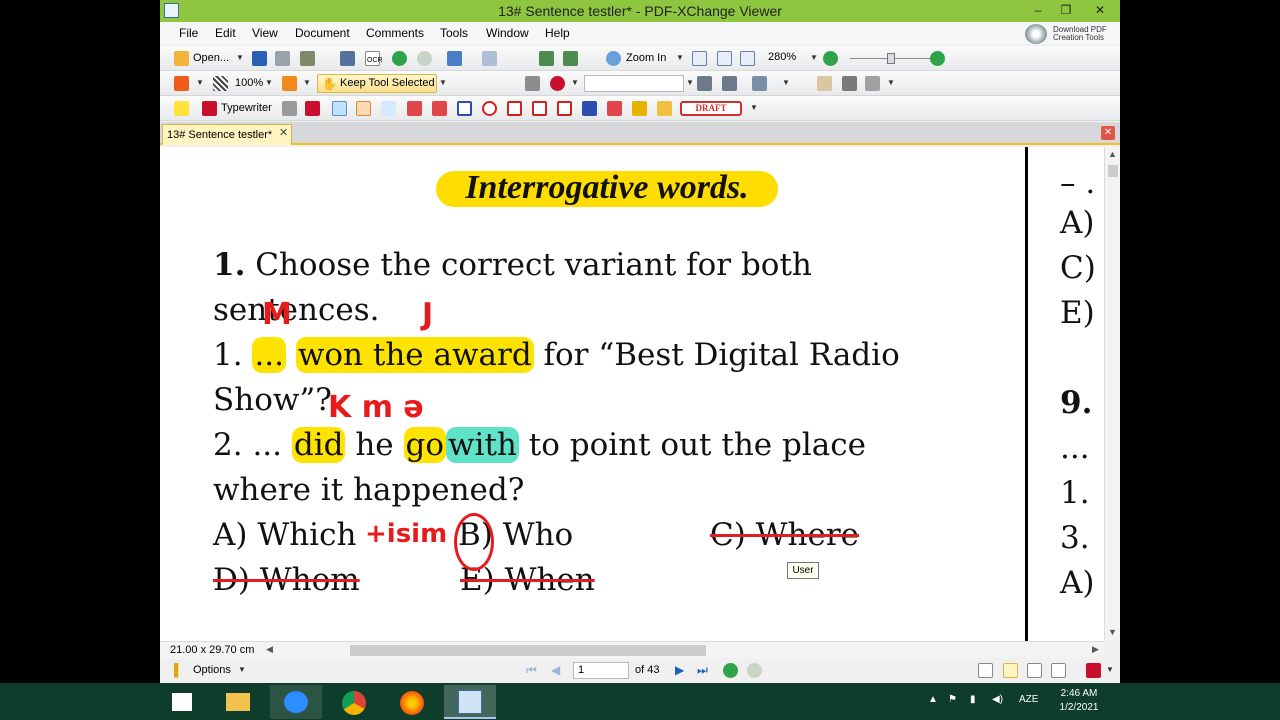 The height and width of the screenshot is (720, 1280). What do you see at coordinates (872, 83) in the screenshot?
I see `crop-tool-icon` at bounding box center [872, 83].